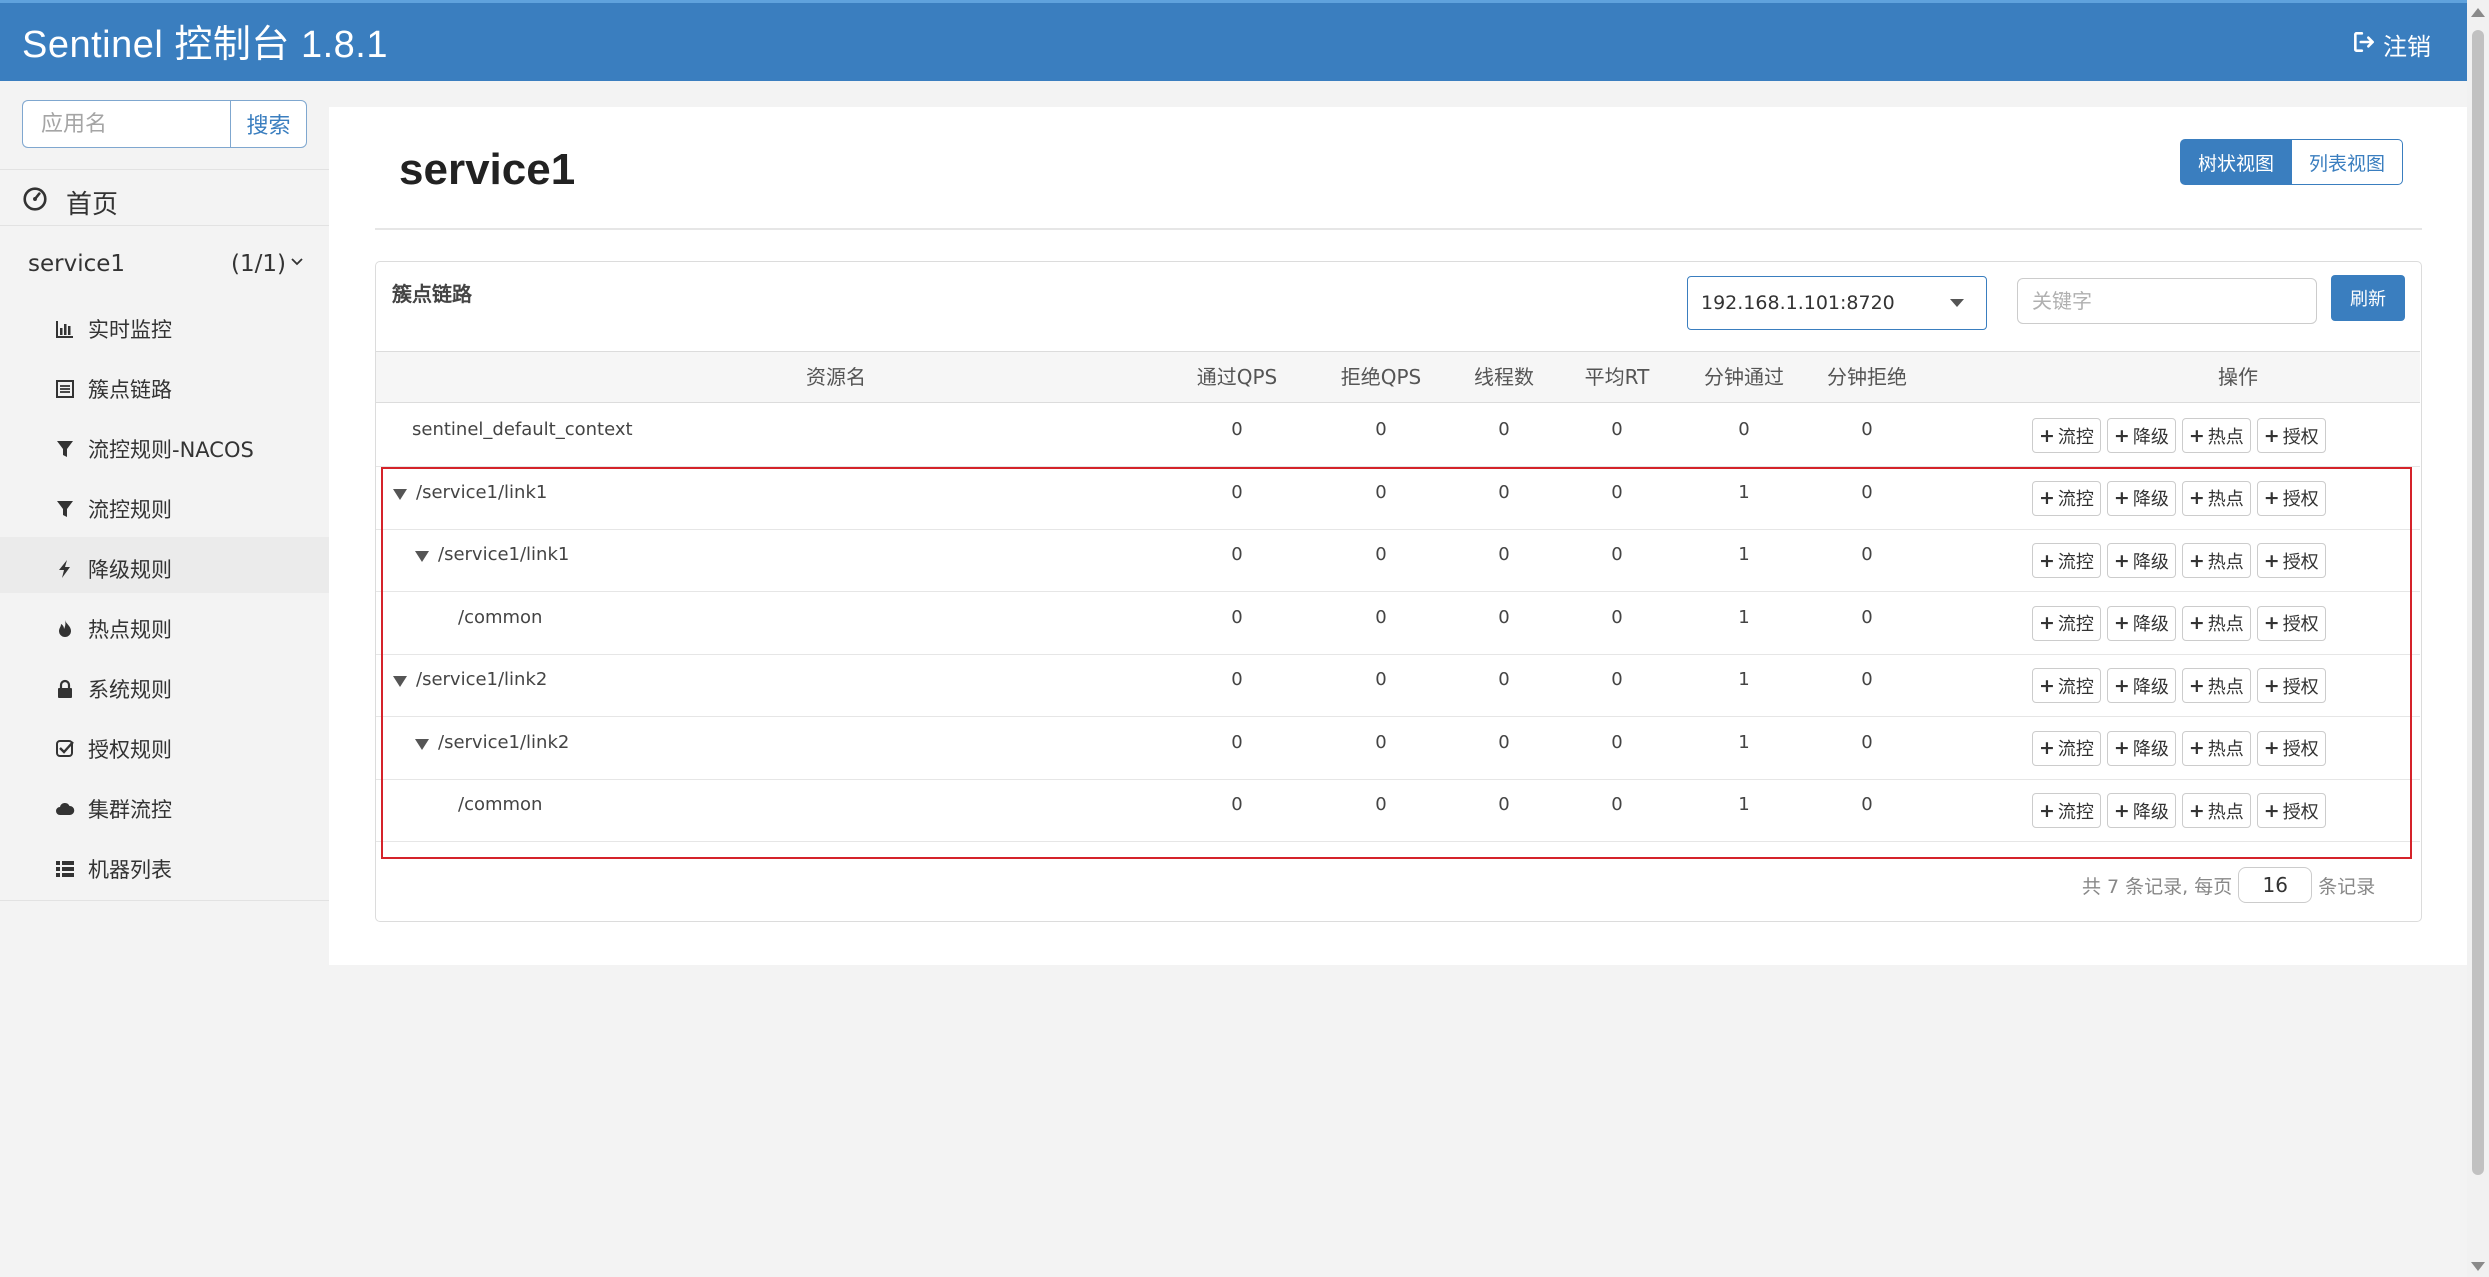 The height and width of the screenshot is (1277, 2489). Describe the element at coordinates (2167, 301) in the screenshot. I see `keyword-search-input` at that location.